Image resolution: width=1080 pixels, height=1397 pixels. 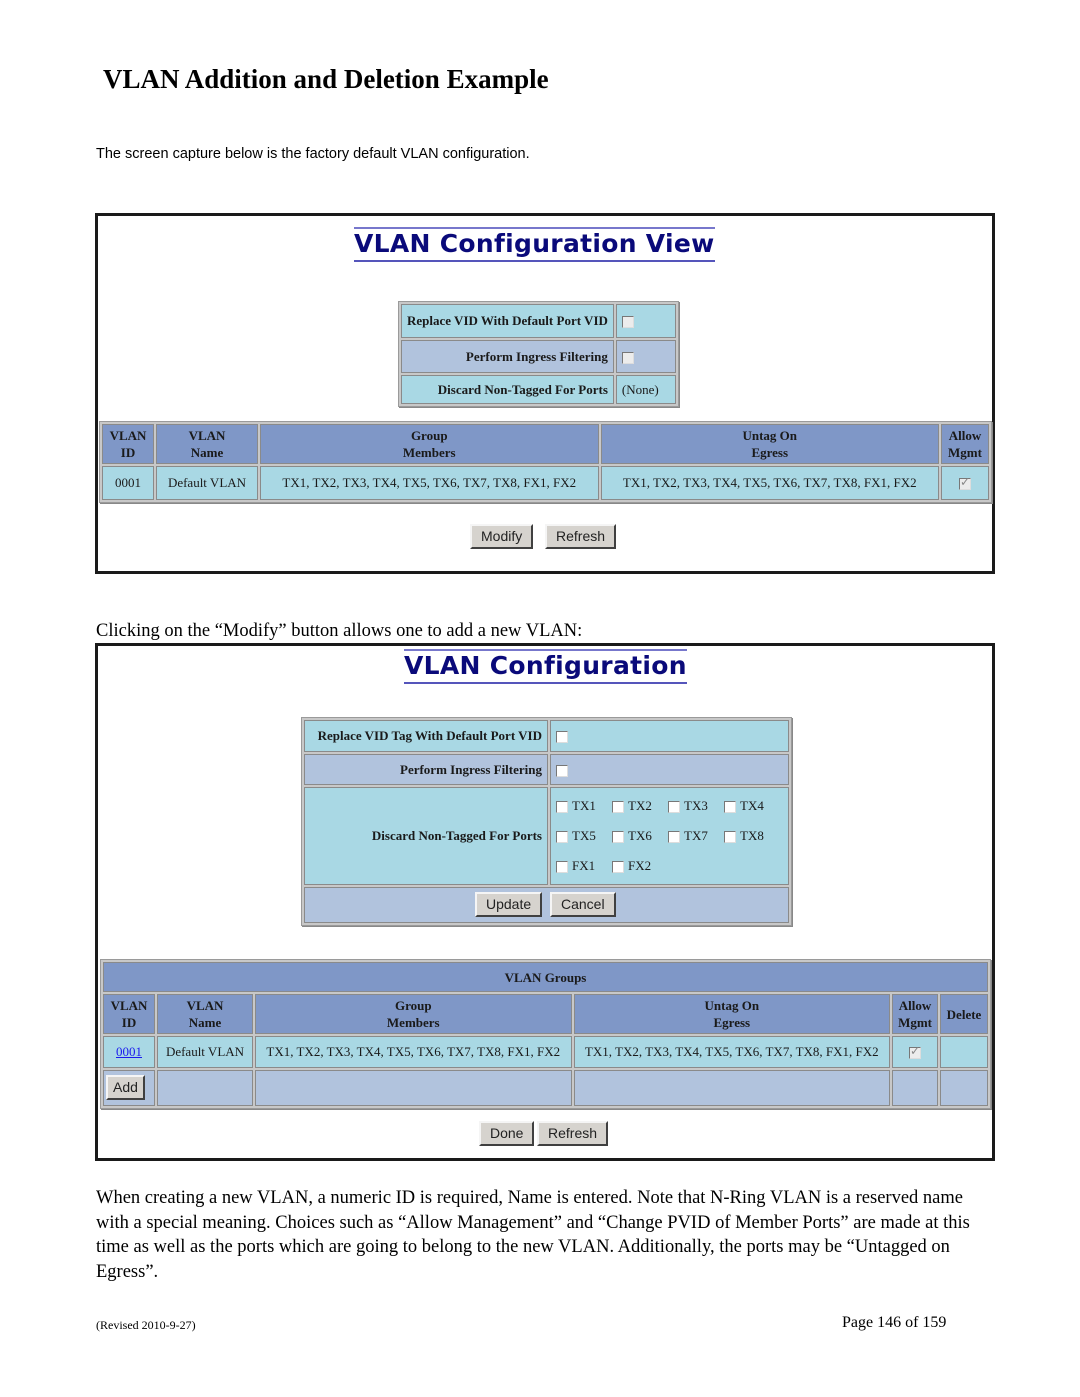 I want to click on modify-button: Modify, so click(x=502, y=536).